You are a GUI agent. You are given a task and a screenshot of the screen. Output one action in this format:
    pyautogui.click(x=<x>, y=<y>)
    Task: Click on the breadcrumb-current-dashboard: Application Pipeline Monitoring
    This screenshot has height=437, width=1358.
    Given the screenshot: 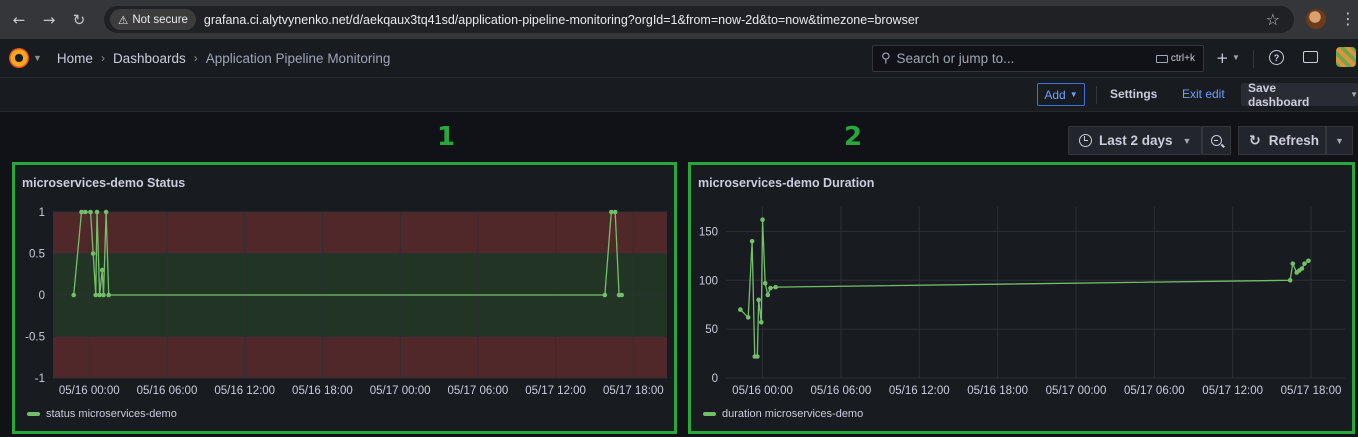 What is the action you would take?
    pyautogui.click(x=298, y=58)
    